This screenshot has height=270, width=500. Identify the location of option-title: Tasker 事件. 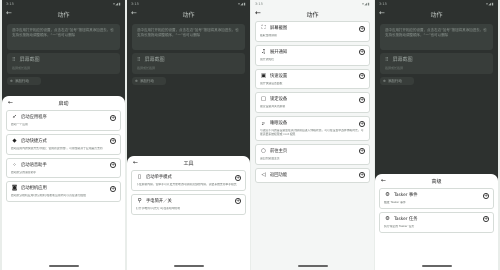
(406, 195).